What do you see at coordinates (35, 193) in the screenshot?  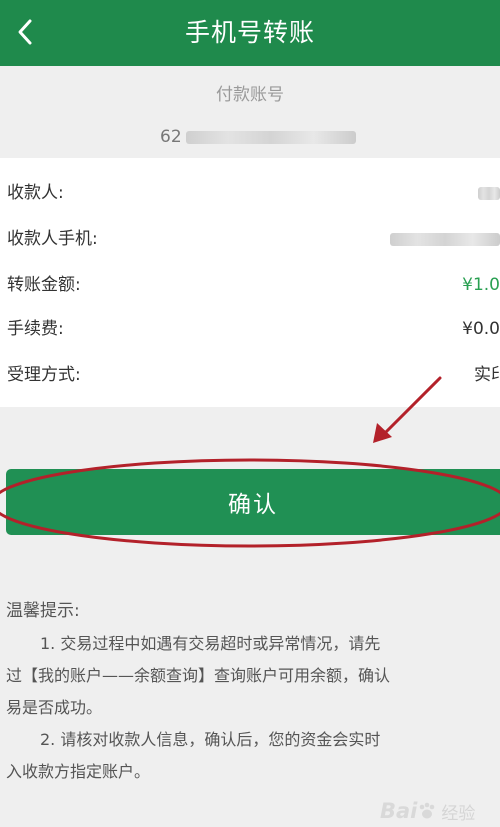 I see `payee-label: 收款人:` at bounding box center [35, 193].